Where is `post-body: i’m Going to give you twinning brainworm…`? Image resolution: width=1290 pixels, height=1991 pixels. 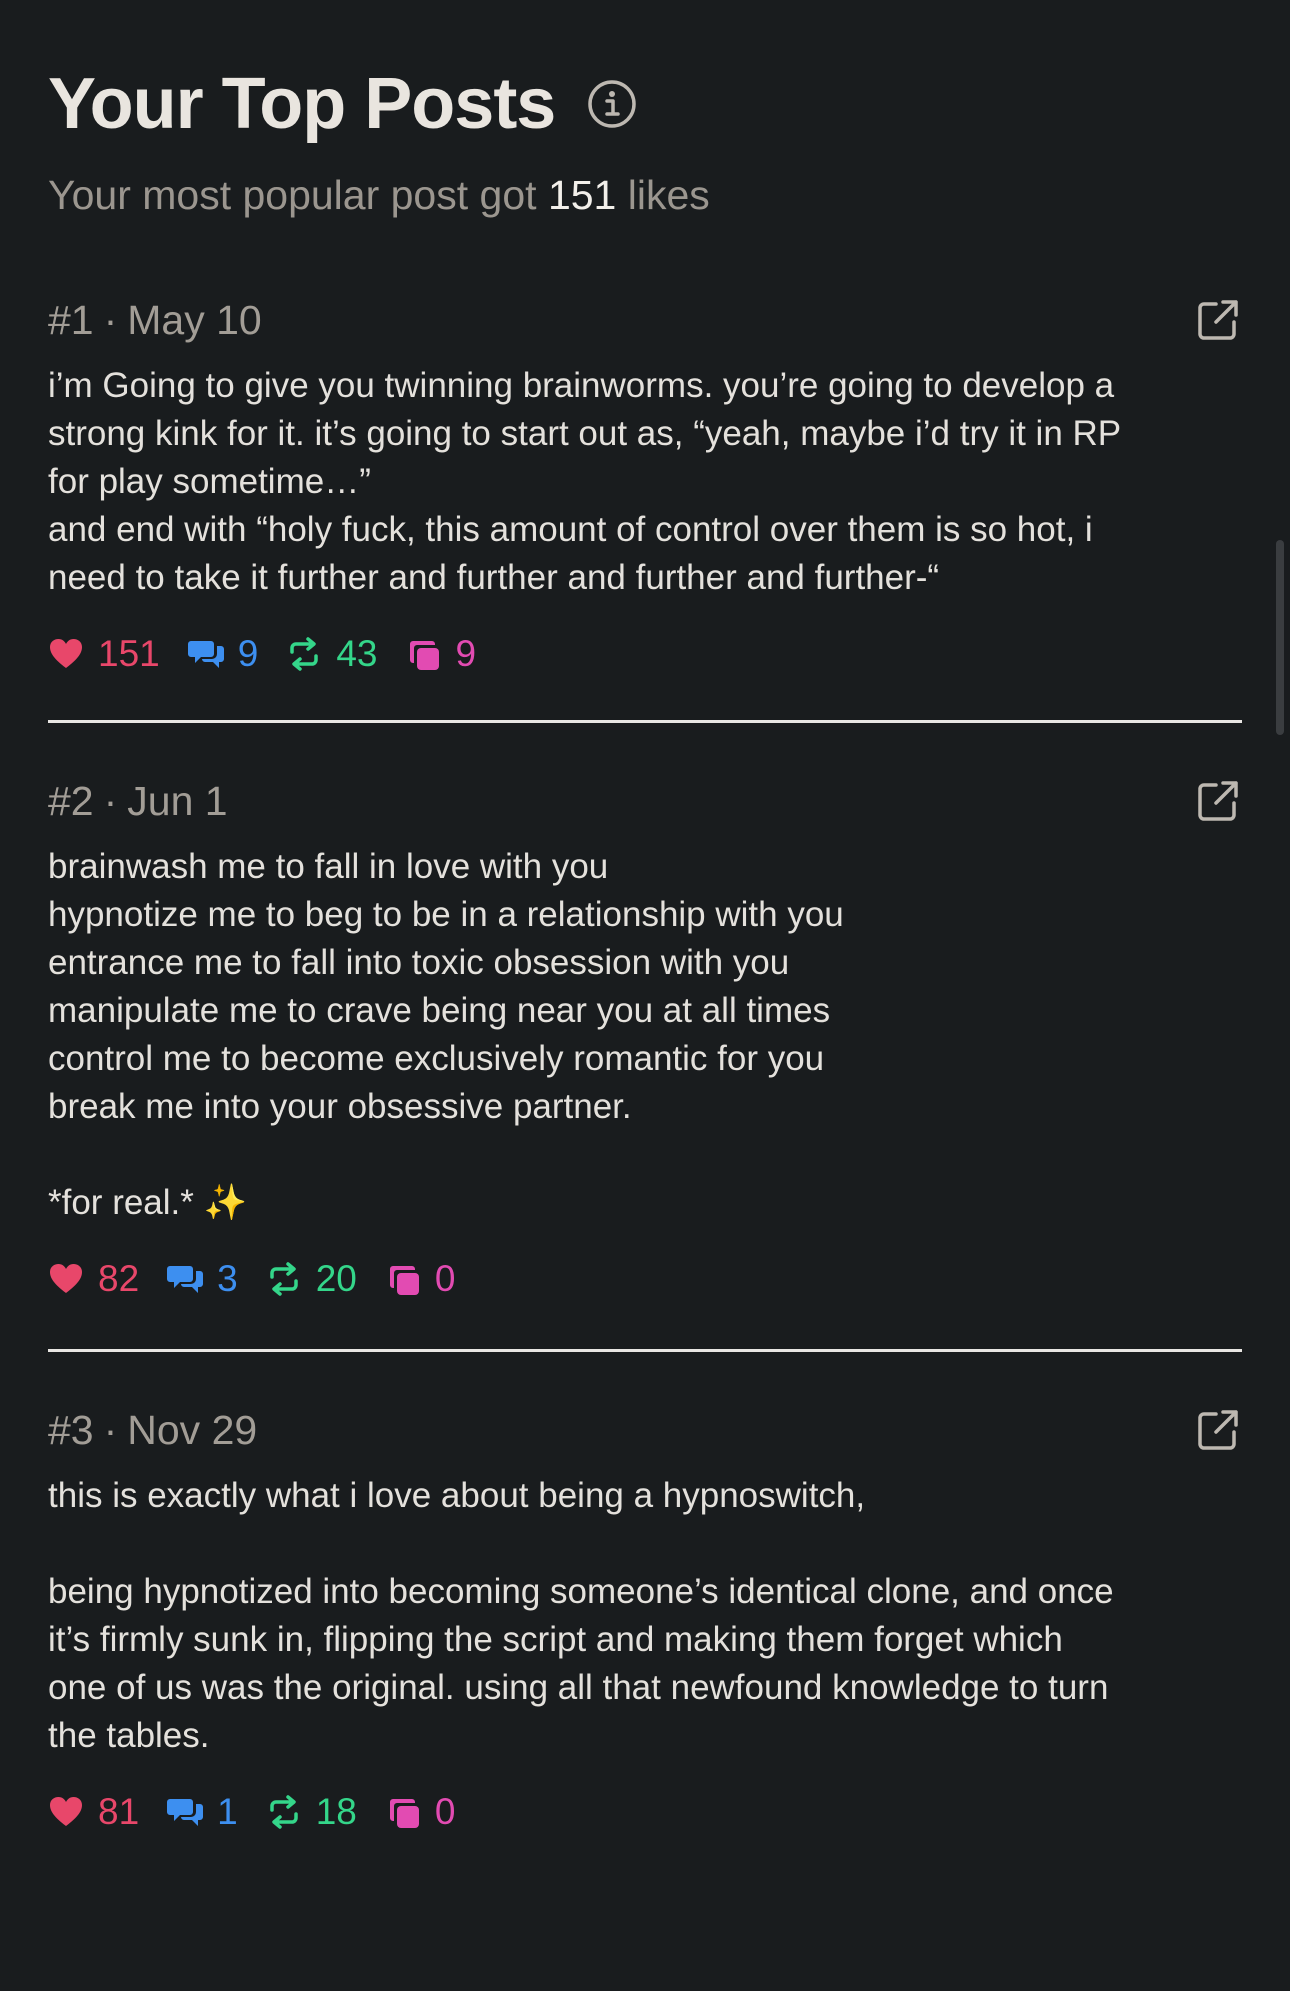
post-body: i’m Going to give you twinning brainworm… is located at coordinates (585, 481).